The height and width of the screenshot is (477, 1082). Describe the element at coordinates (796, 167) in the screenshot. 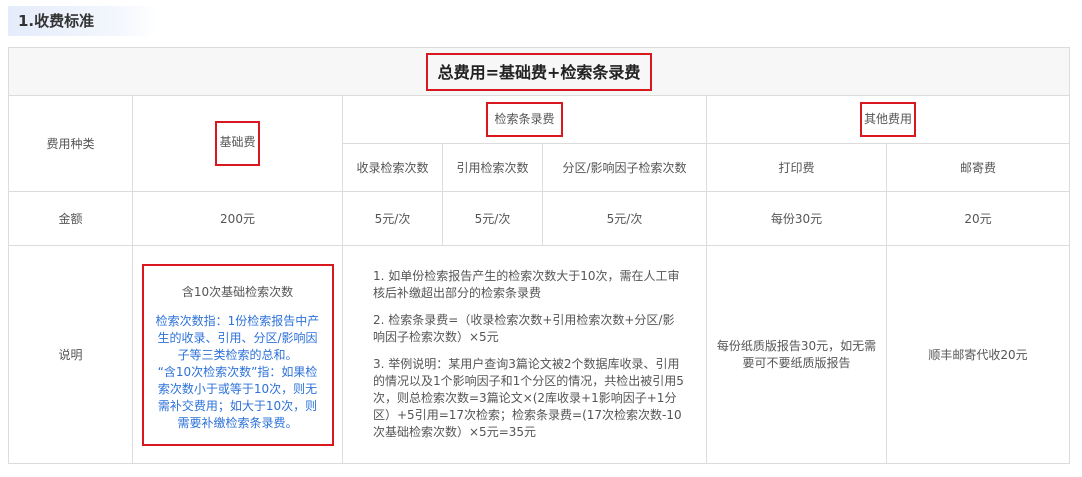

I see `print-fee-header: 打印费` at that location.